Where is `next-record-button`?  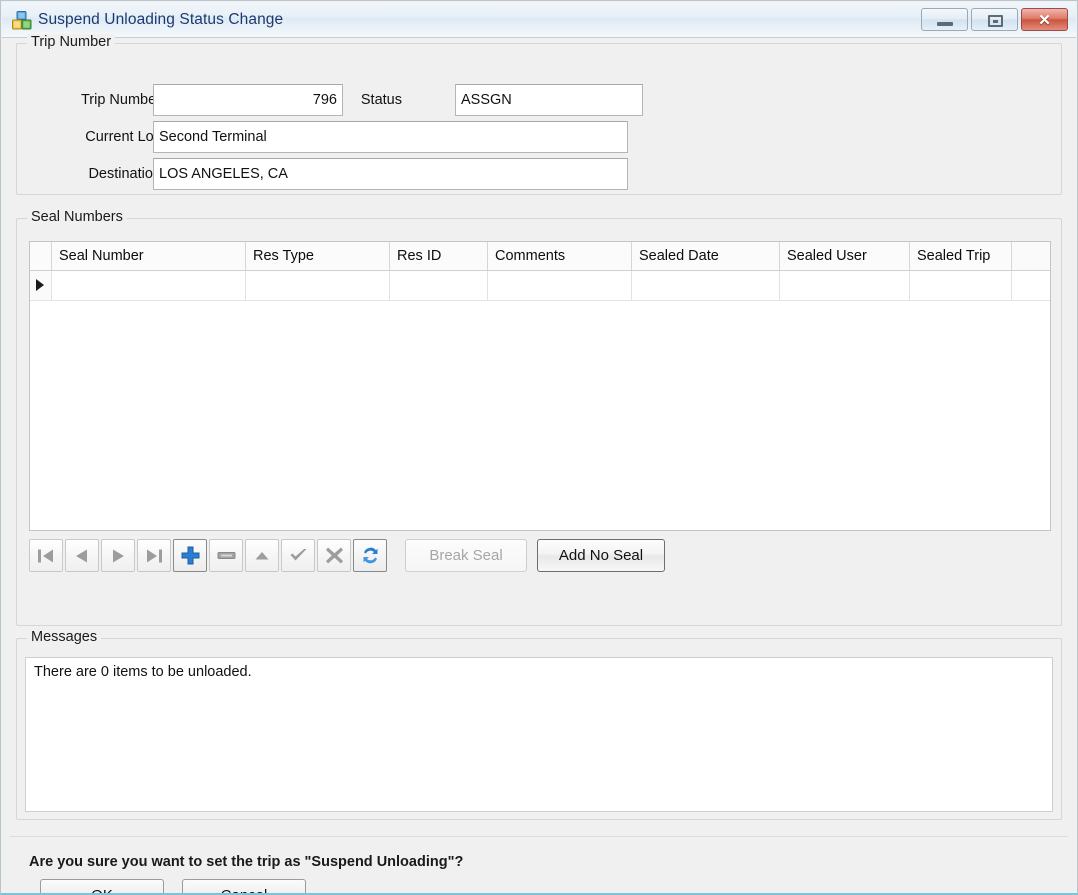
next-record-button is located at coordinates (118, 555).